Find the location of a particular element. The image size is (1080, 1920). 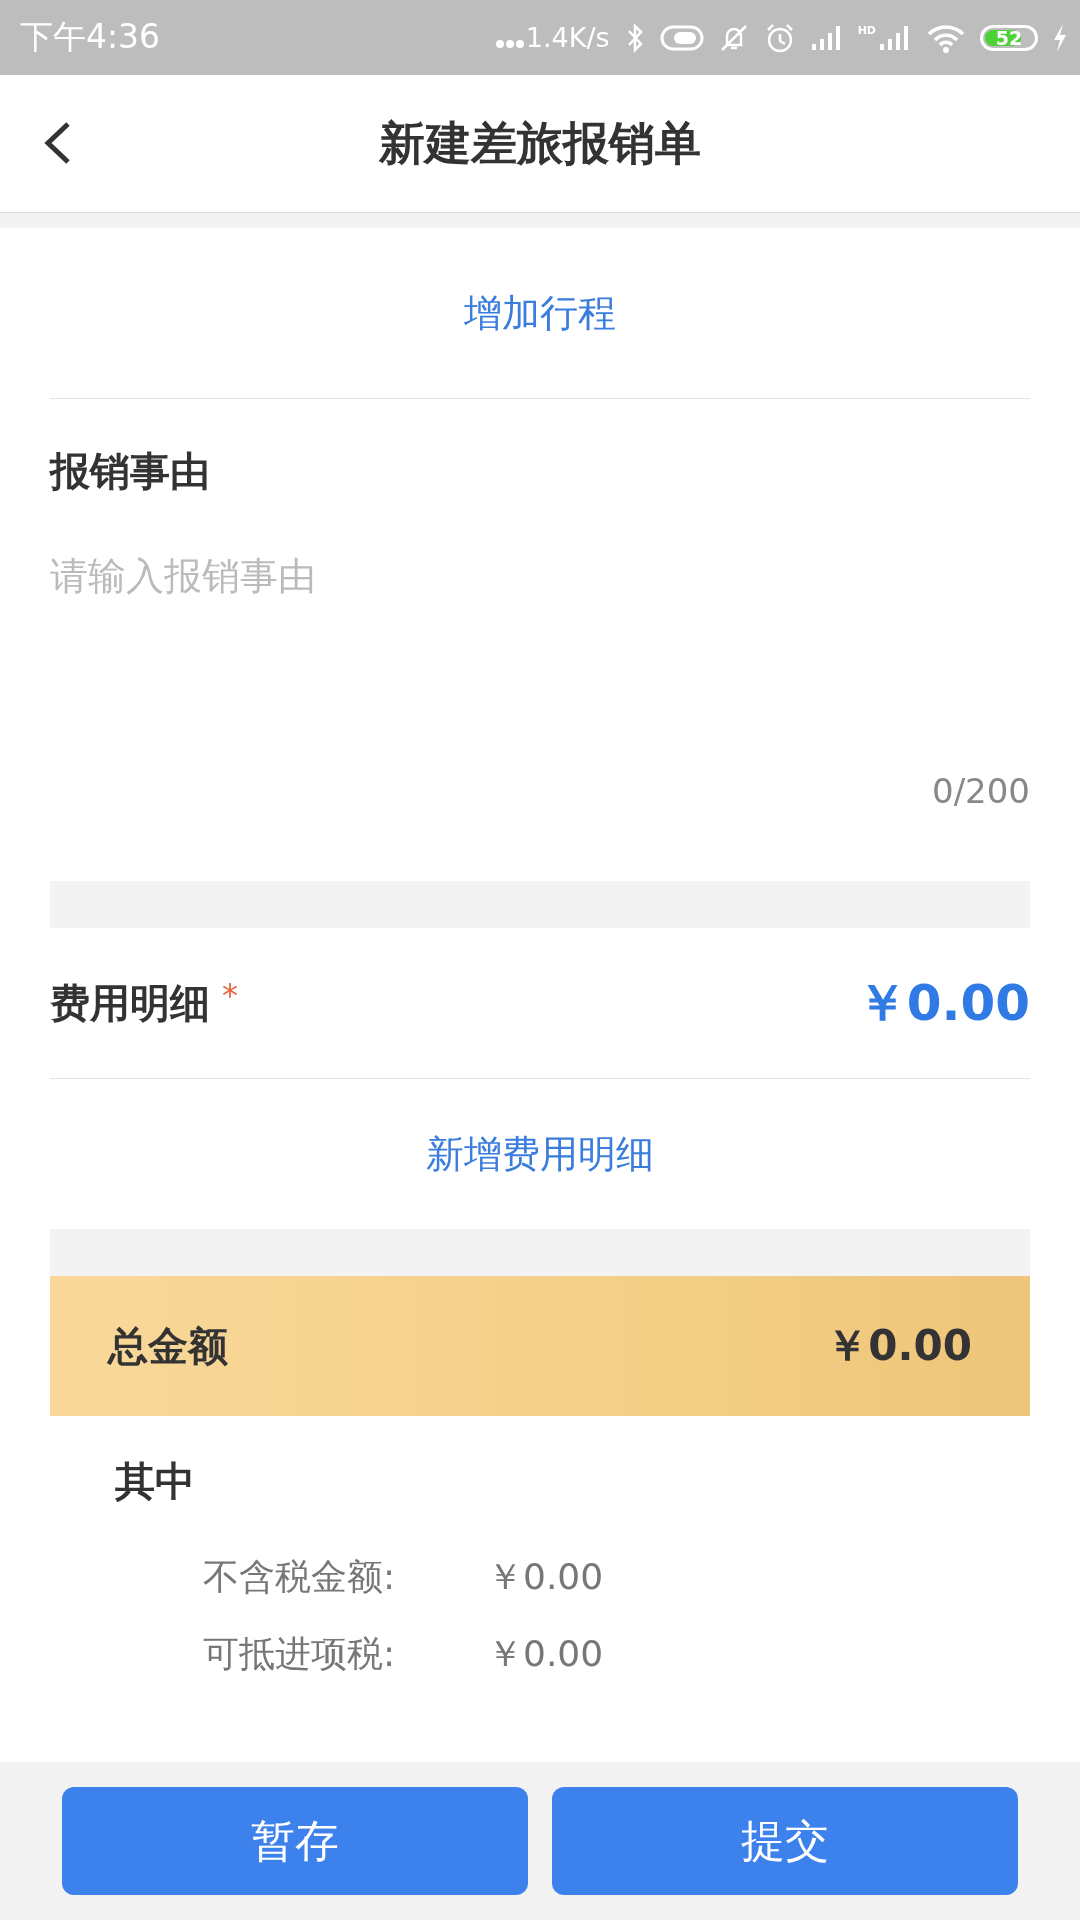

action-button: 提交 is located at coordinates (785, 1841).